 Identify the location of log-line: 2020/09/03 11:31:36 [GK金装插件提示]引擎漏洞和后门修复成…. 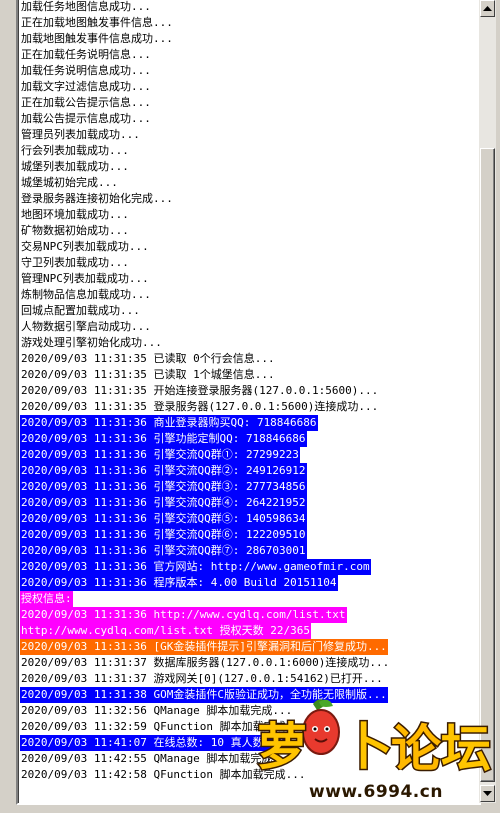
(250, 647).